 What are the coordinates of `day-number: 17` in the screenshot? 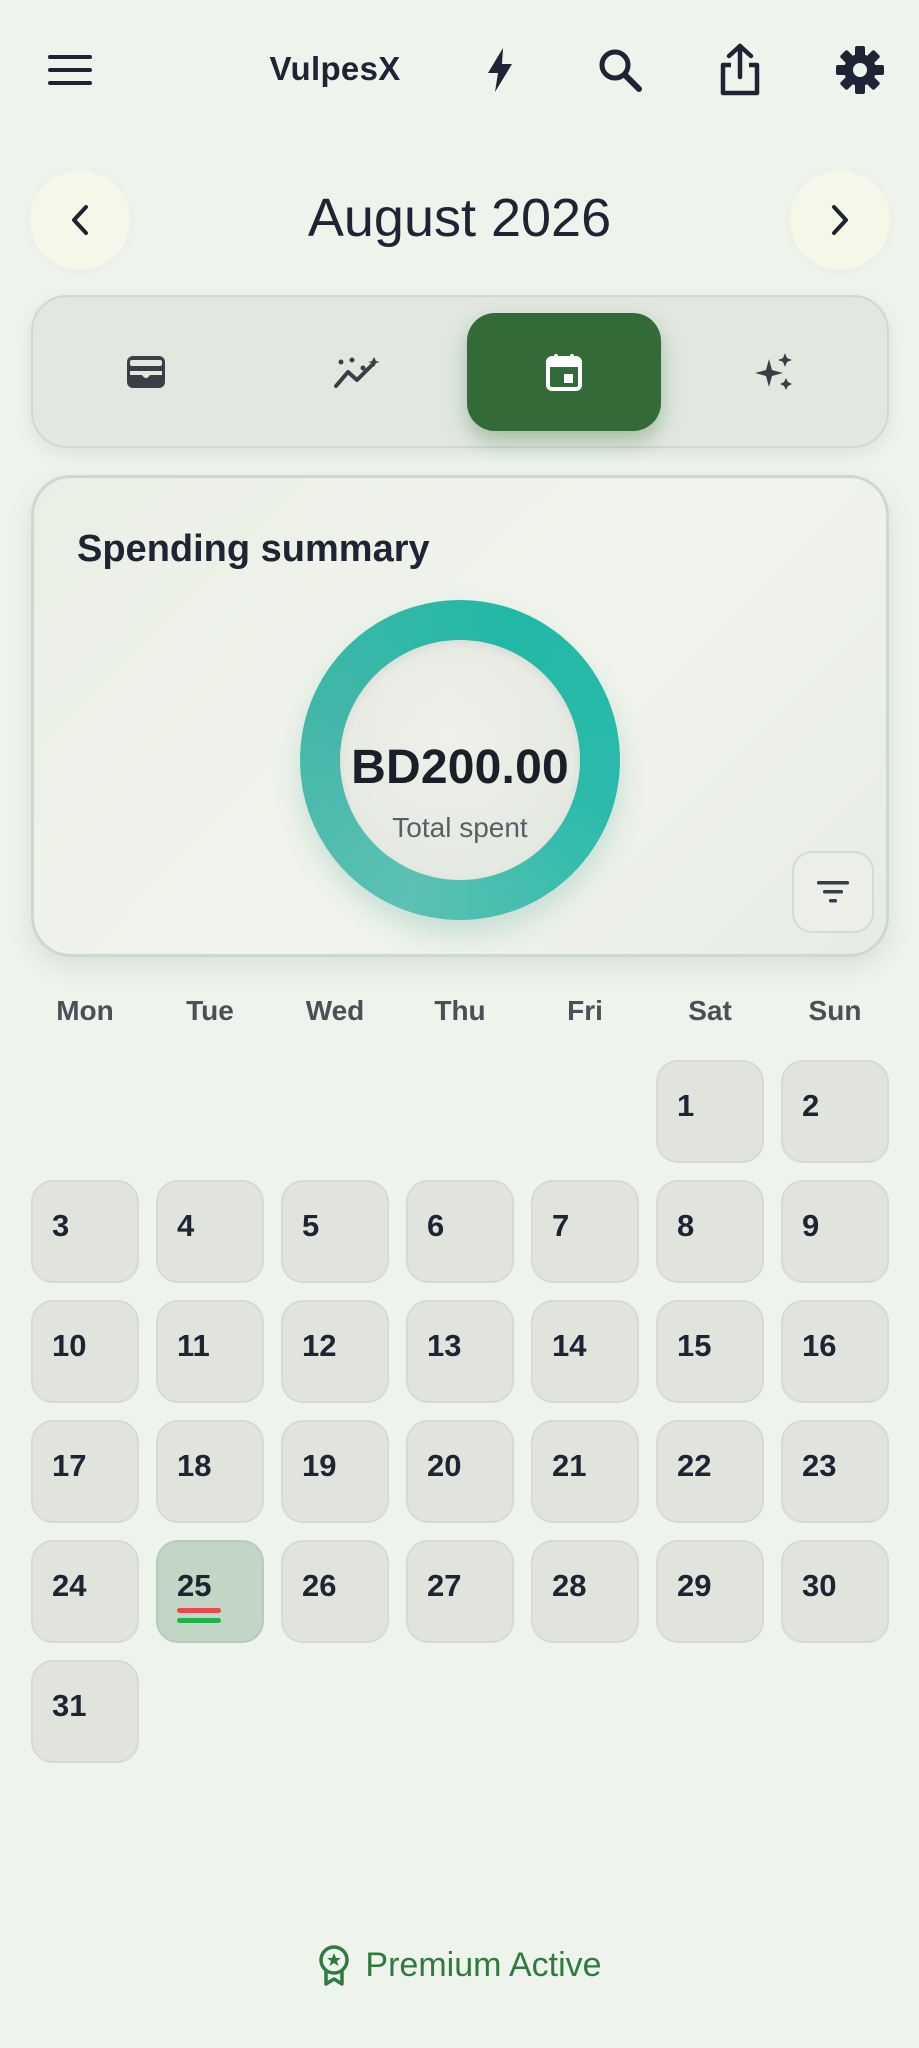 It's located at (69, 1465).